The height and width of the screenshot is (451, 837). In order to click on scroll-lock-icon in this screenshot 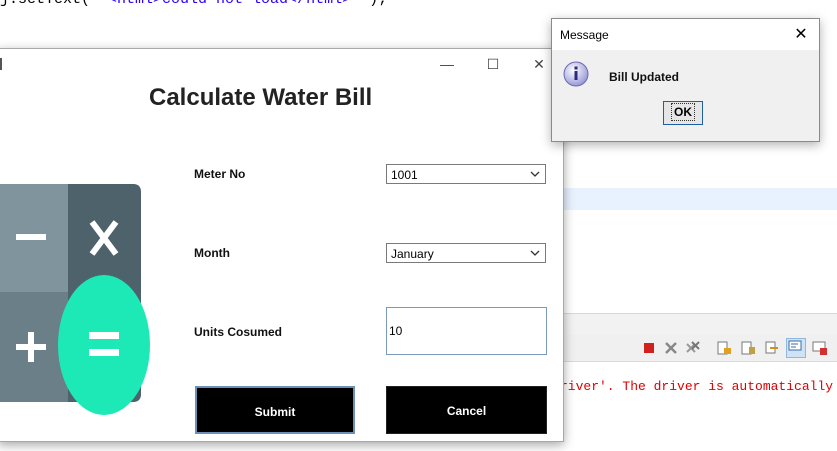, I will do `click(748, 348)`.